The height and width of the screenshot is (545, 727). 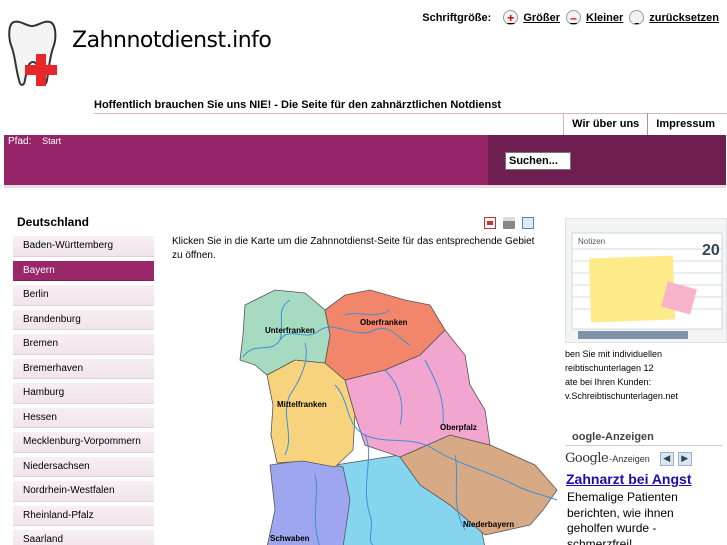 I want to click on google-ads-divider, so click(x=644, y=445).